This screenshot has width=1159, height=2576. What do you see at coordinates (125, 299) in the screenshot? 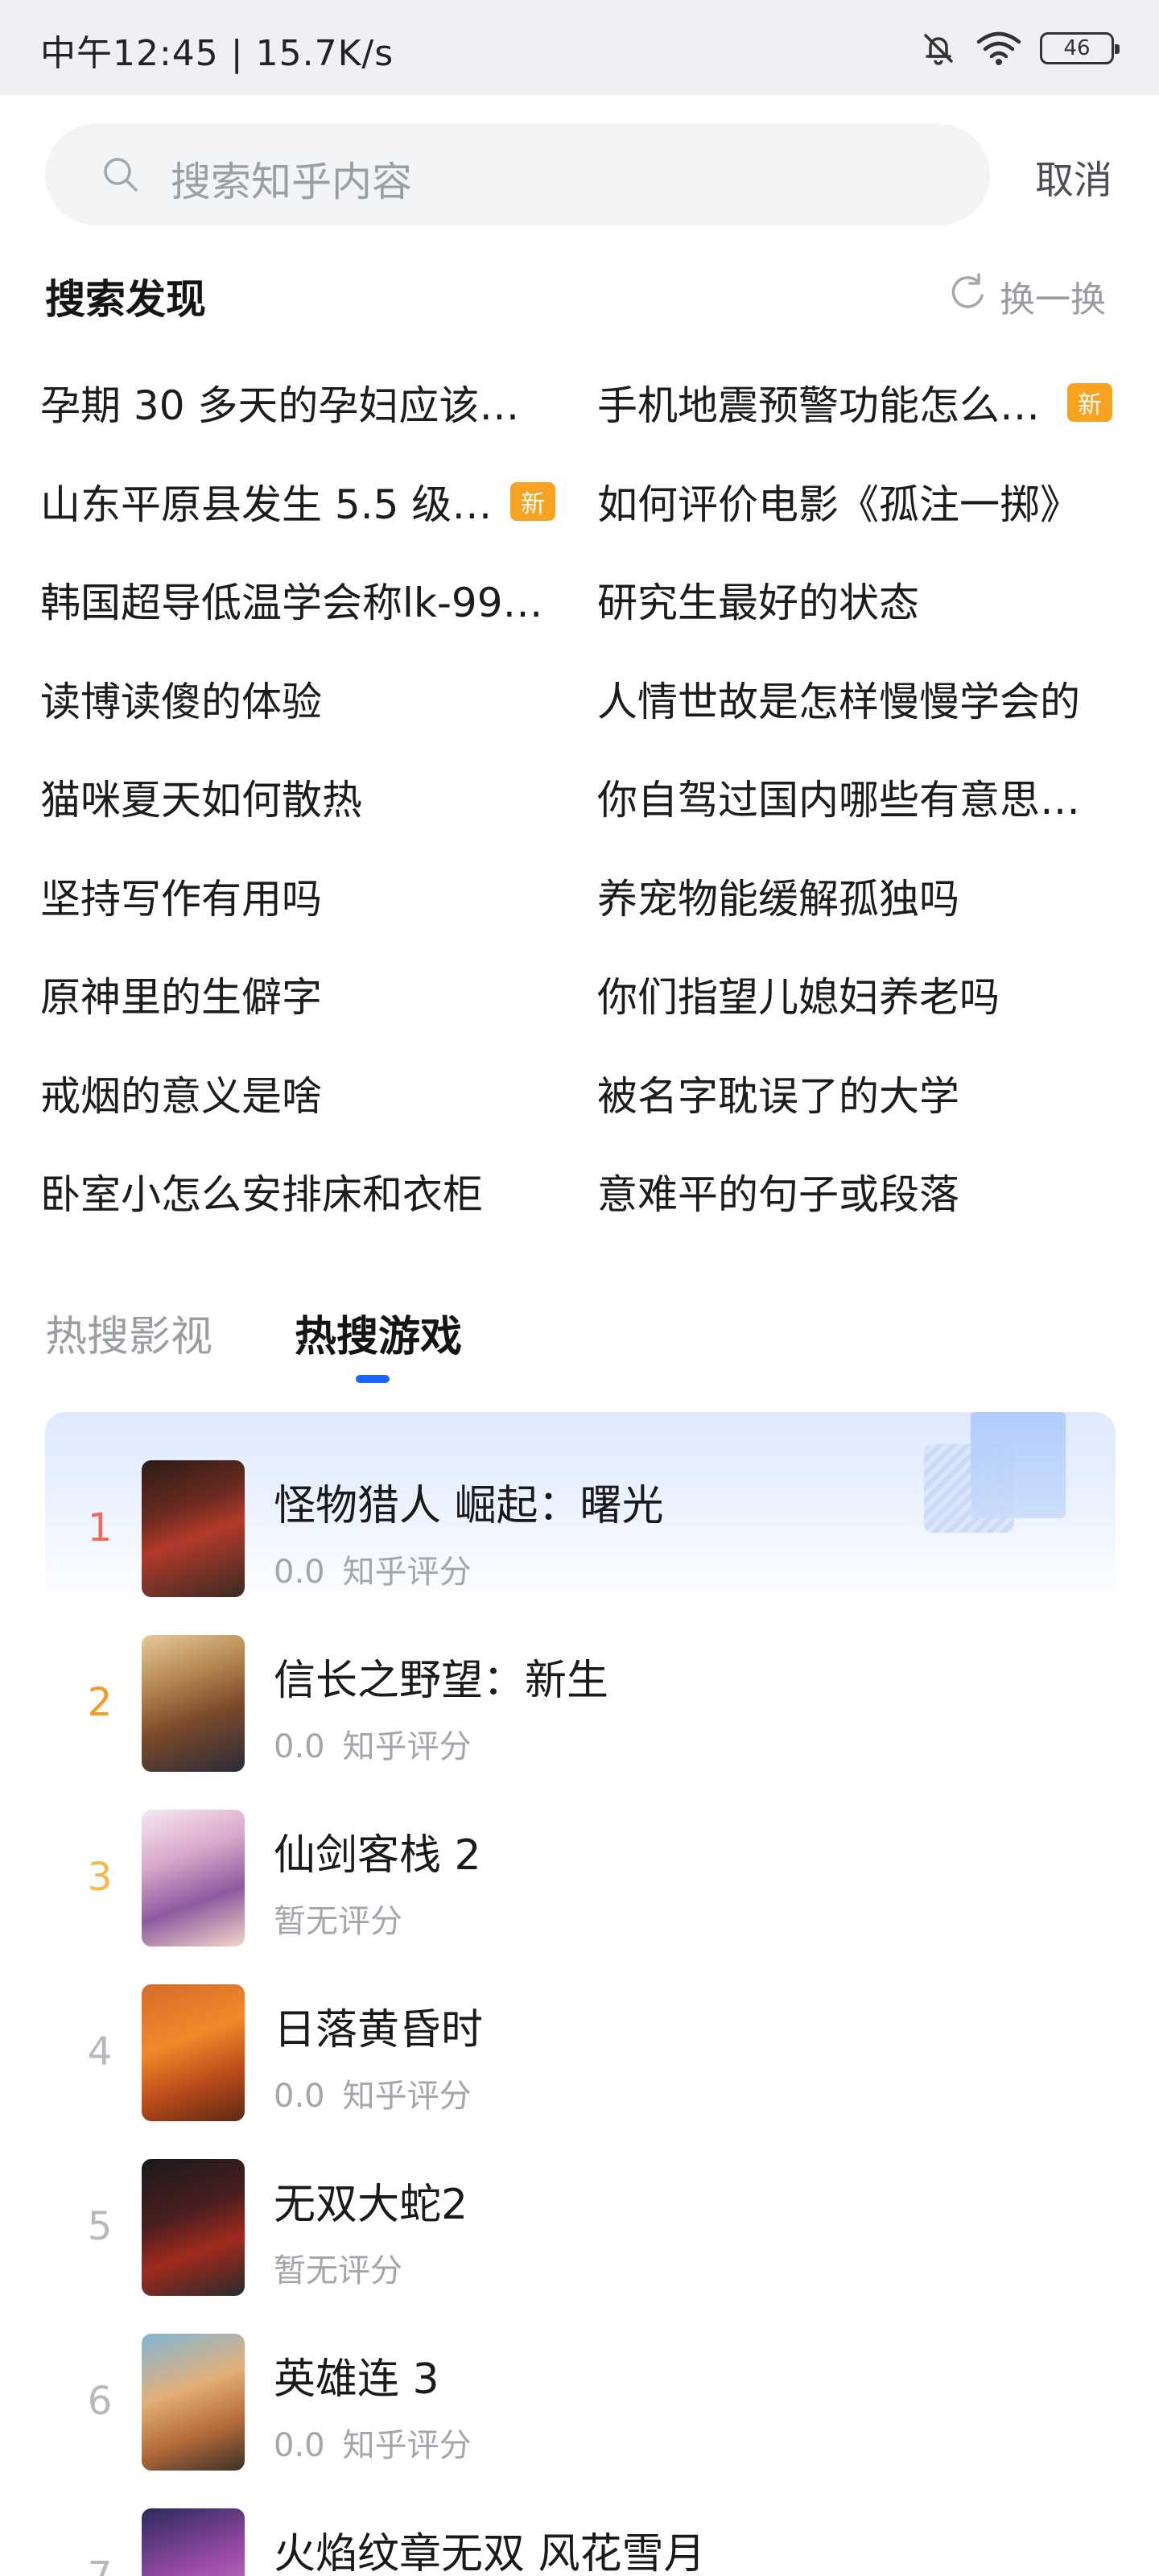
I see `discover-title: 搜索发现` at bounding box center [125, 299].